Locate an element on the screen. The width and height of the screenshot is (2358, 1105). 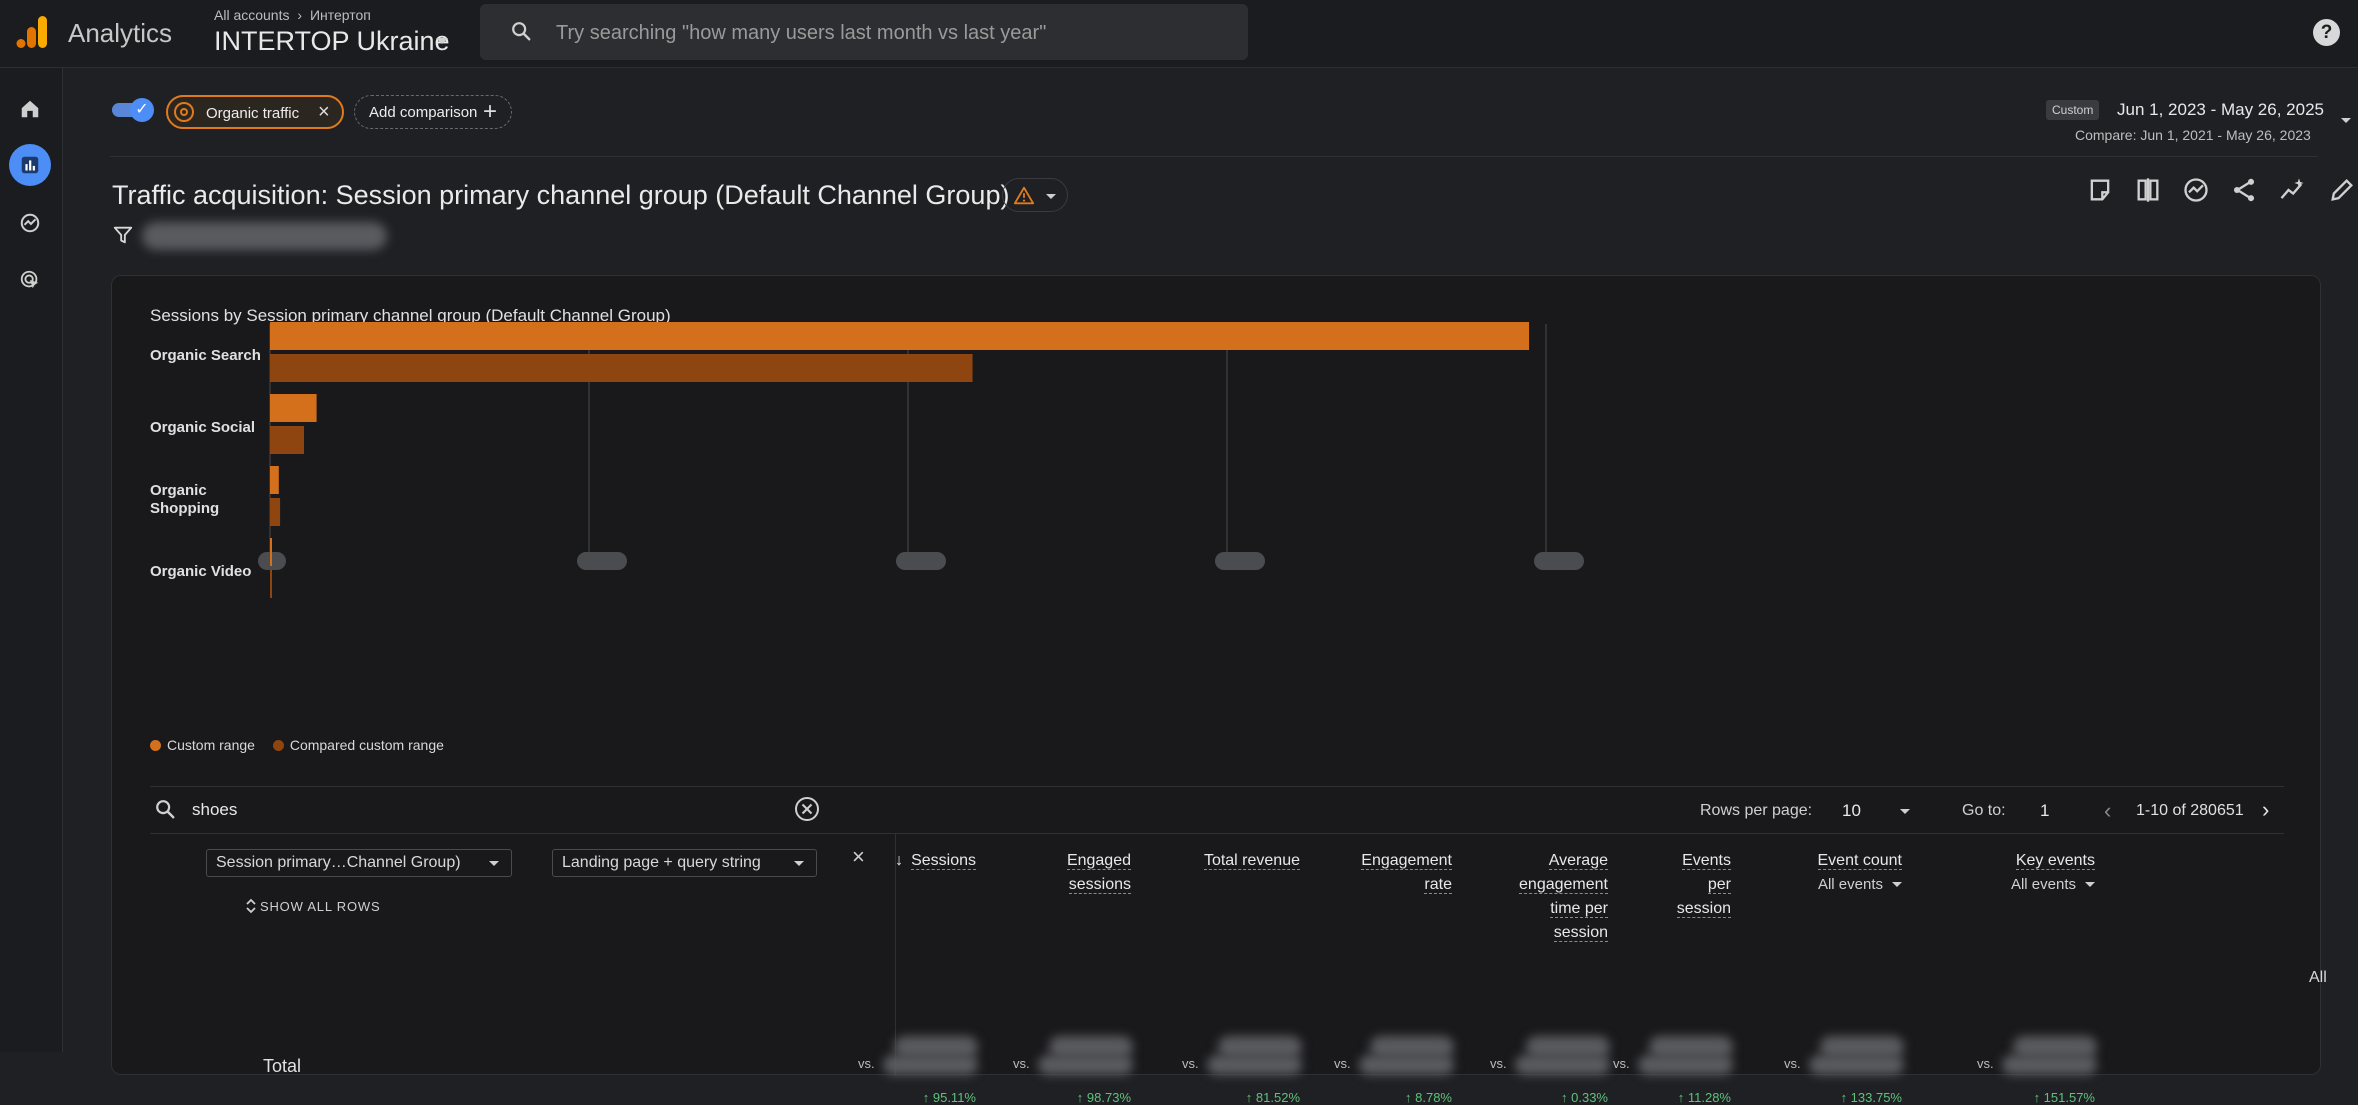
metric-header-line: Event count is located at coordinates (1859, 861).